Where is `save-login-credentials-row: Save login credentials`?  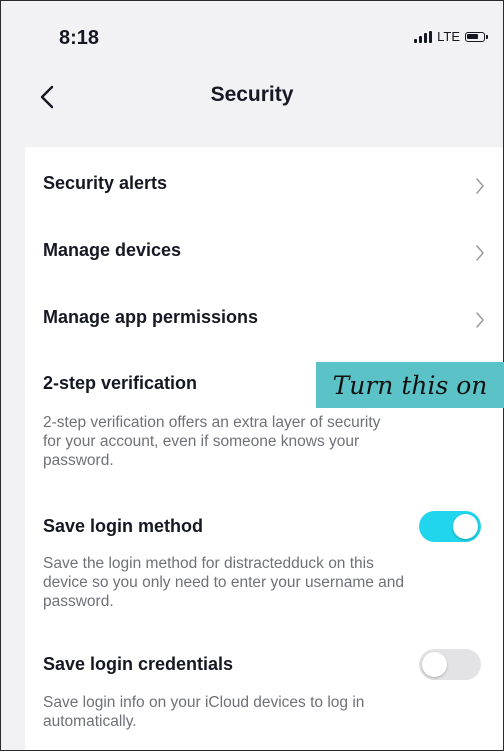
save-login-credentials-row: Save login credentials is located at coordinates (264, 667).